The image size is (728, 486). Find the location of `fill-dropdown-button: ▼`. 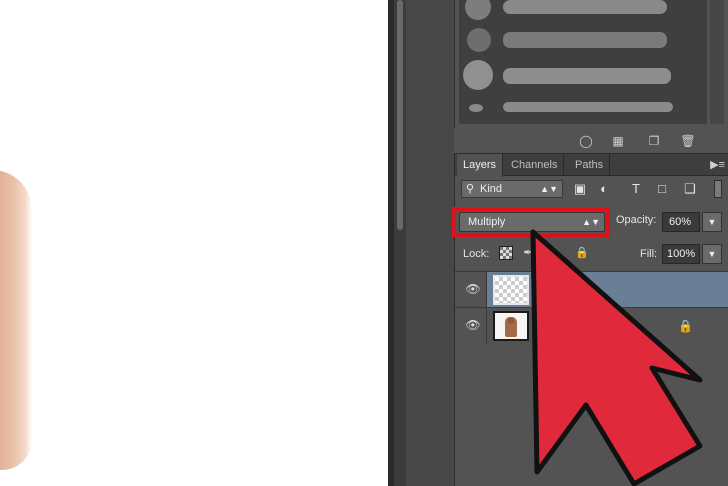

fill-dropdown-button: ▼ is located at coordinates (712, 254).